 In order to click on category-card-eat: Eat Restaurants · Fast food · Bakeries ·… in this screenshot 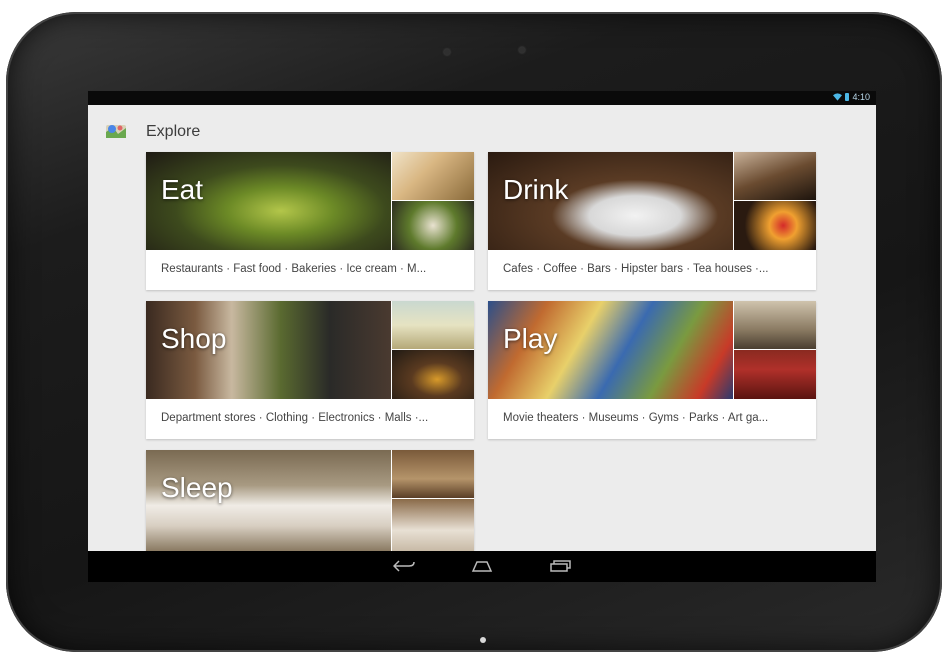, I will do `click(310, 221)`.